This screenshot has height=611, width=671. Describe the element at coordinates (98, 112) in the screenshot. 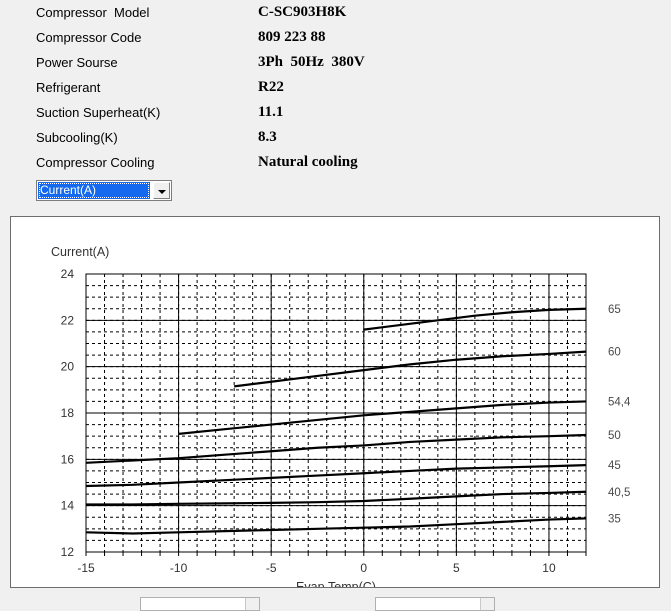

I see `spec-label: Suction Superheat(K)` at that location.